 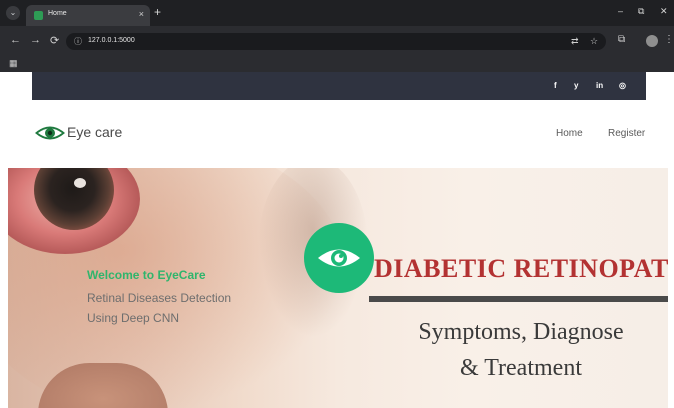 What do you see at coordinates (15, 40) in the screenshot?
I see `back-button: ←` at bounding box center [15, 40].